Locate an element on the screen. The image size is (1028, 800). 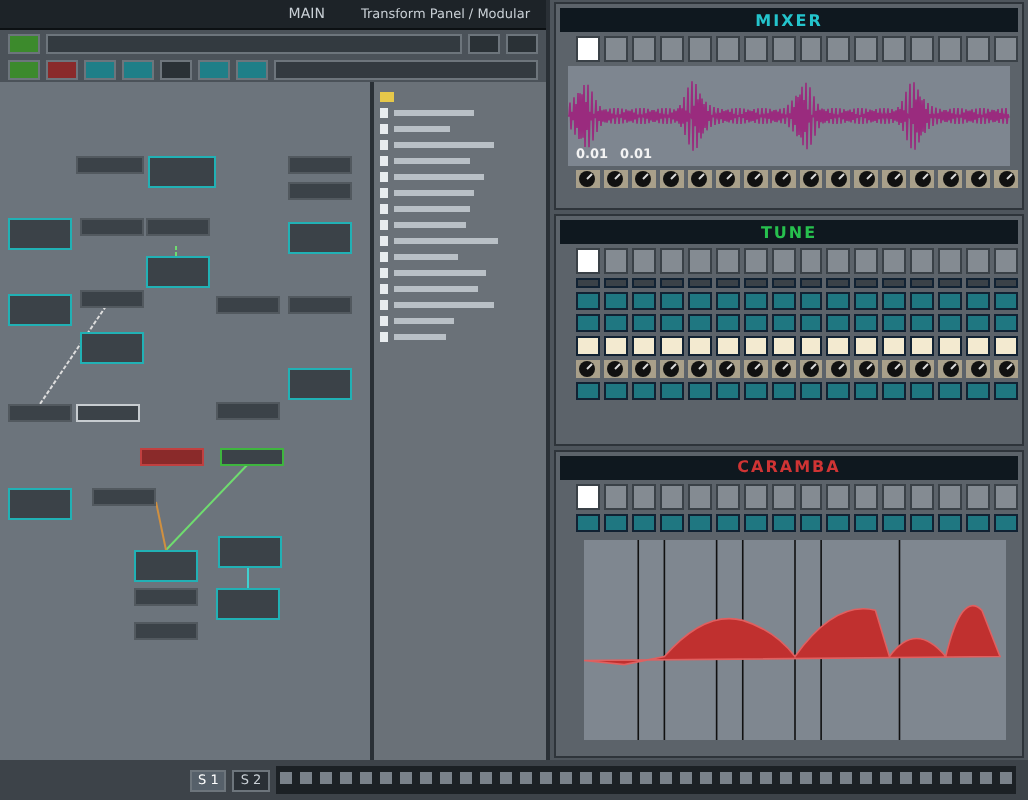
input-field is located at coordinates (406, 69).